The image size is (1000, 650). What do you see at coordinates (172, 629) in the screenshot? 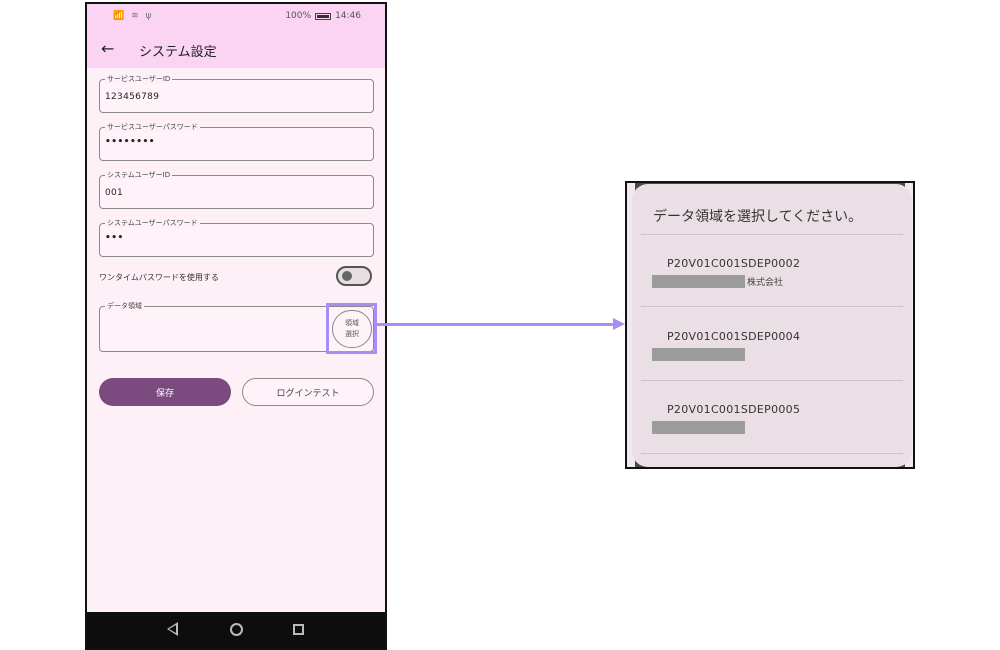
I see `nav-back-icon` at bounding box center [172, 629].